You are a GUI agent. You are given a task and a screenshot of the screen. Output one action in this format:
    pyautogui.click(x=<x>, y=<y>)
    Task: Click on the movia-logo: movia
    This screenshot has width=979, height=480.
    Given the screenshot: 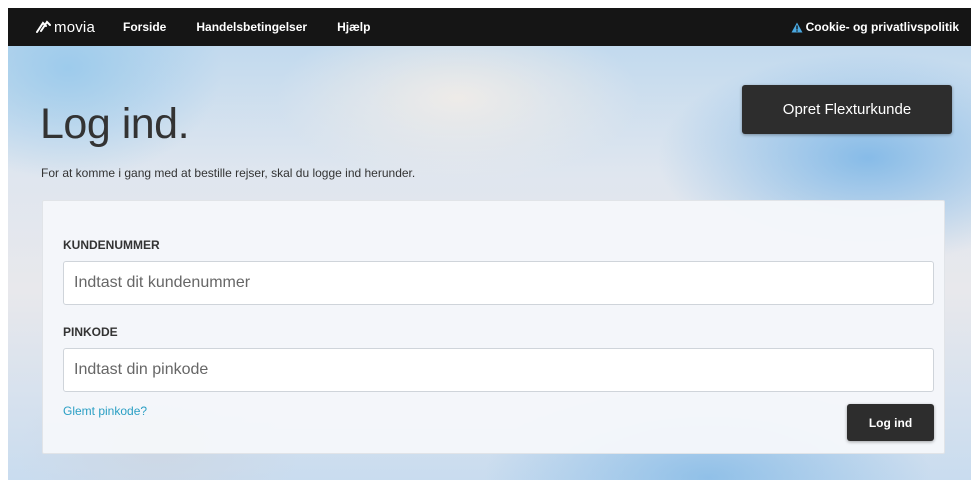 What is the action you would take?
    pyautogui.click(x=64, y=27)
    